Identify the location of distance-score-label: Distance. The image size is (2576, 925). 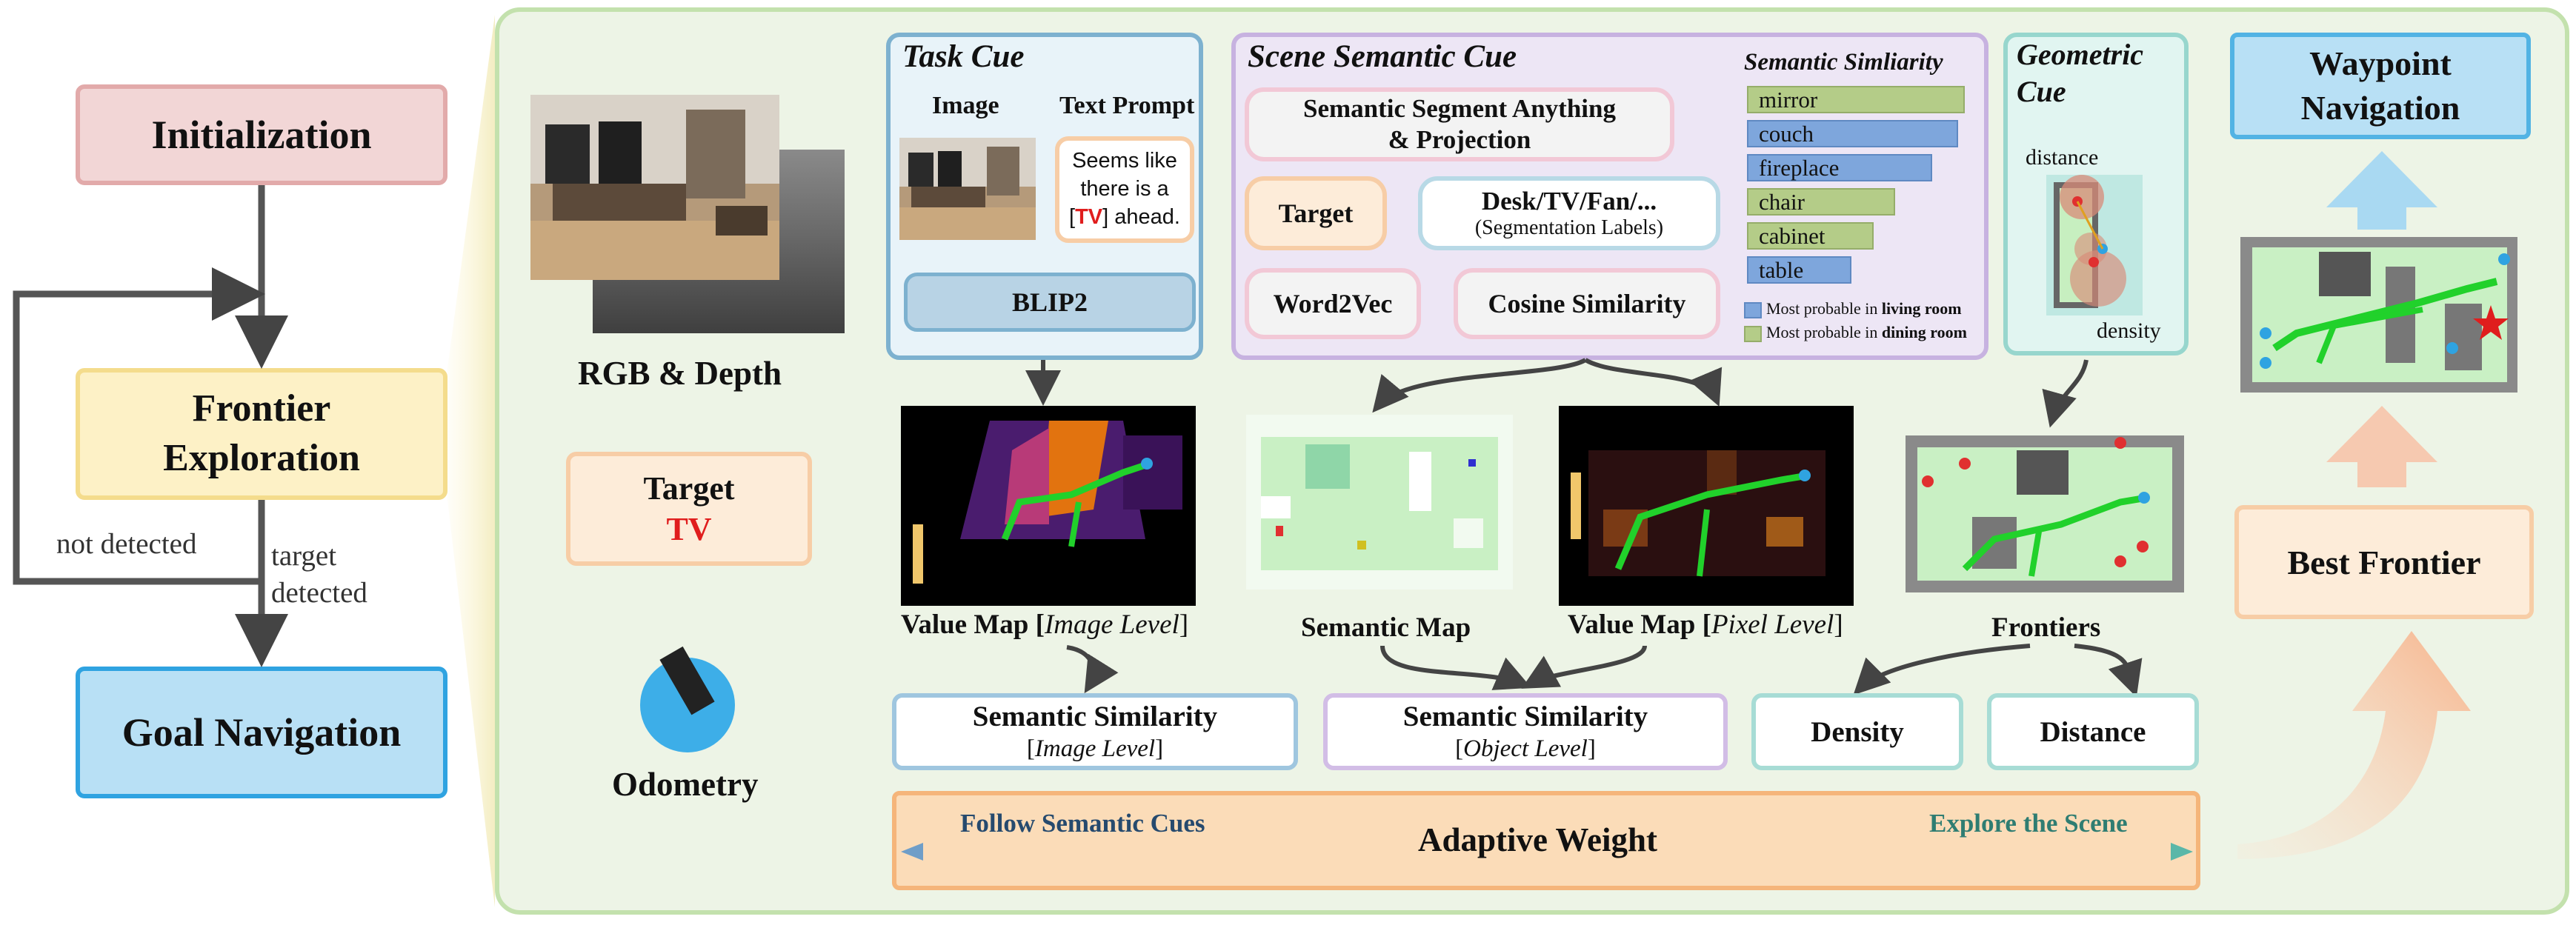
(2093, 731).